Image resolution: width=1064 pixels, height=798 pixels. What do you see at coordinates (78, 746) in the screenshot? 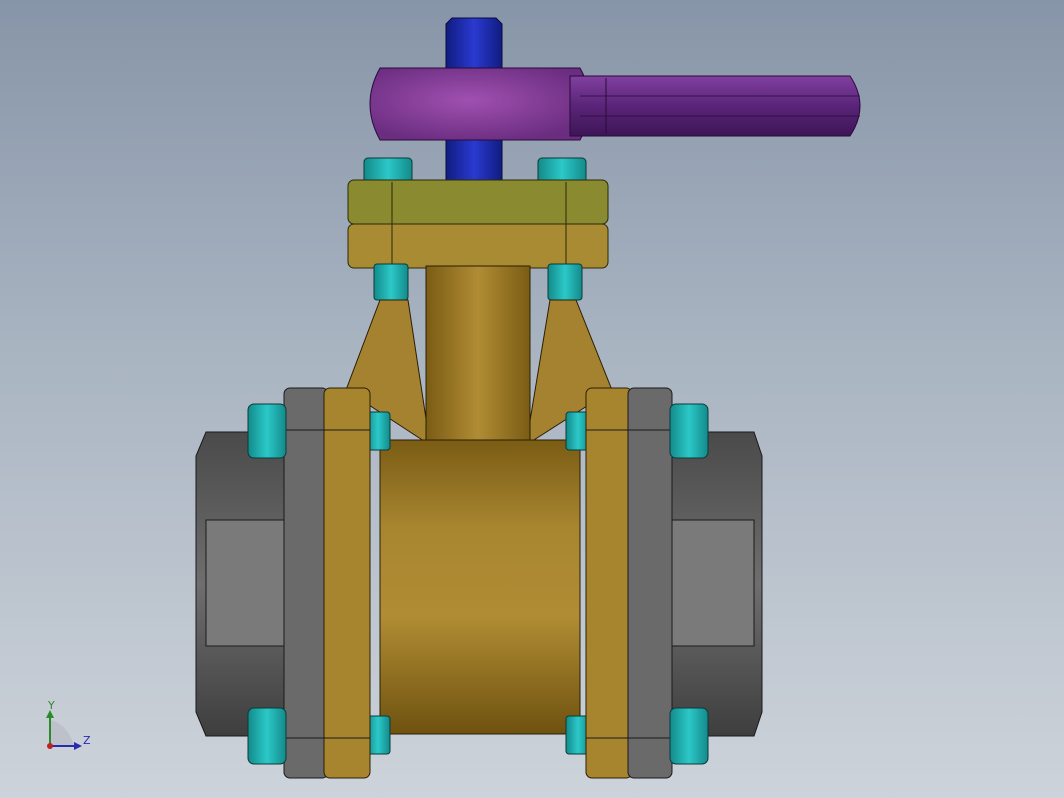
I see `z-axis-arrow-icon` at bounding box center [78, 746].